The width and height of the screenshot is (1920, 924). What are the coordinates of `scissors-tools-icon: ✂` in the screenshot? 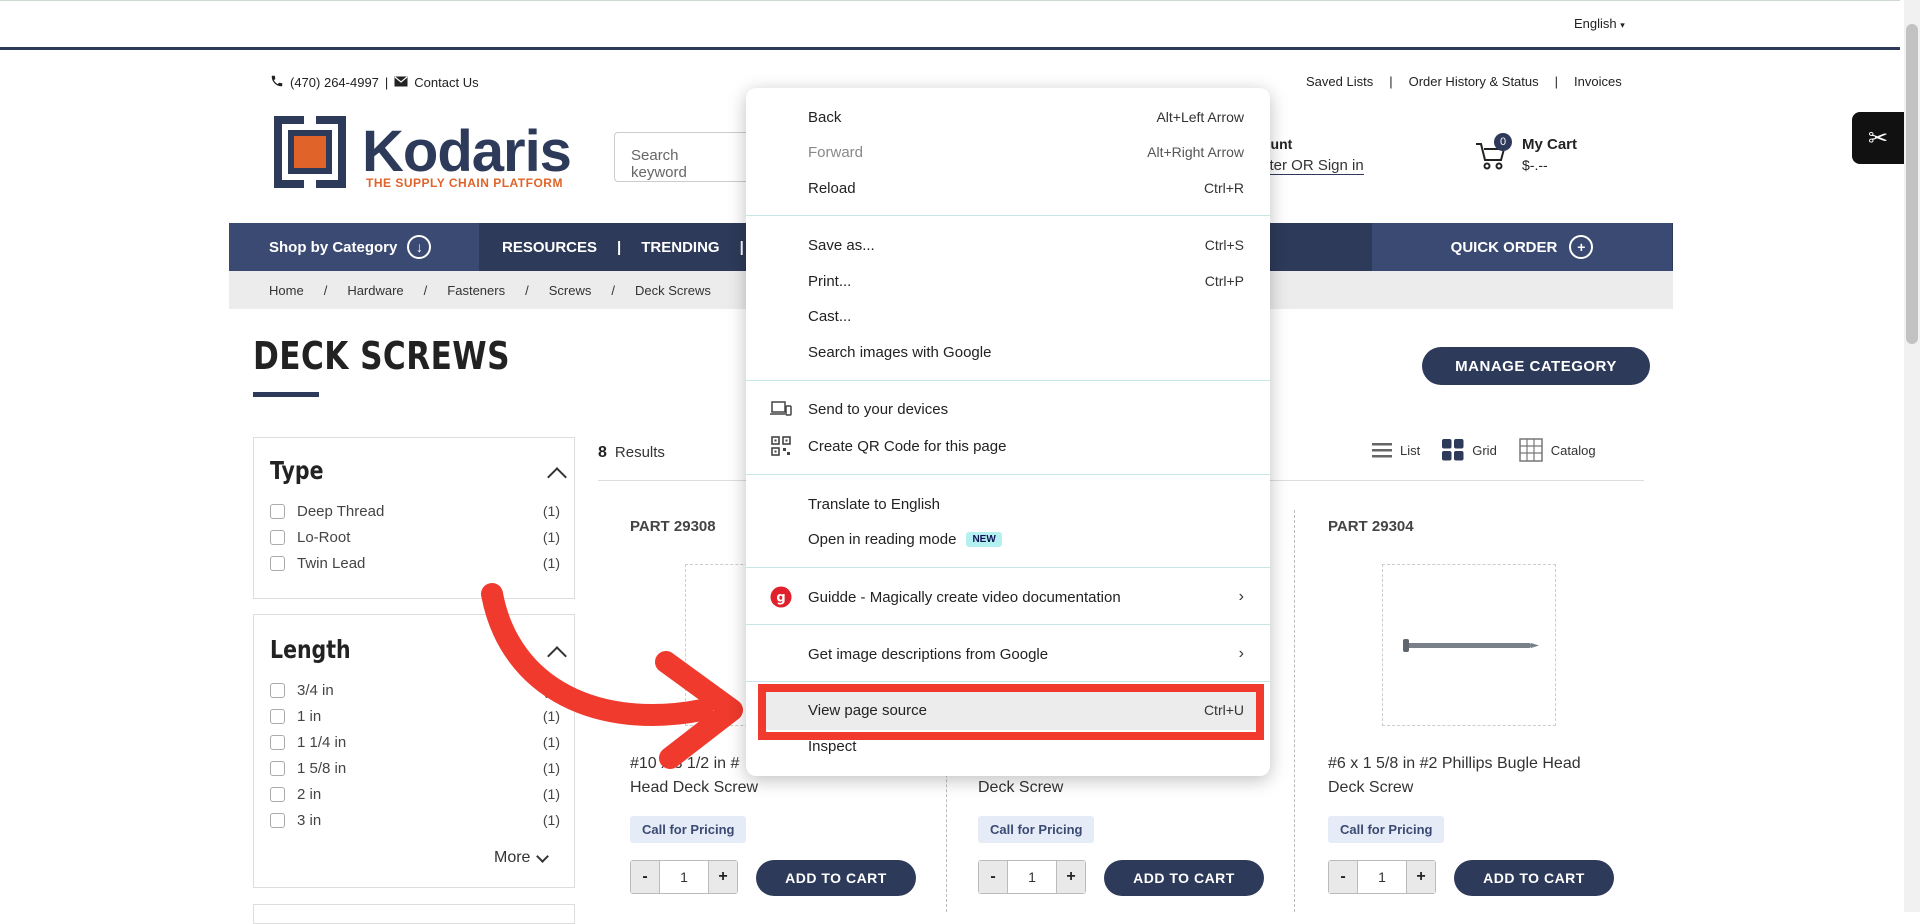 It's located at (1878, 138).